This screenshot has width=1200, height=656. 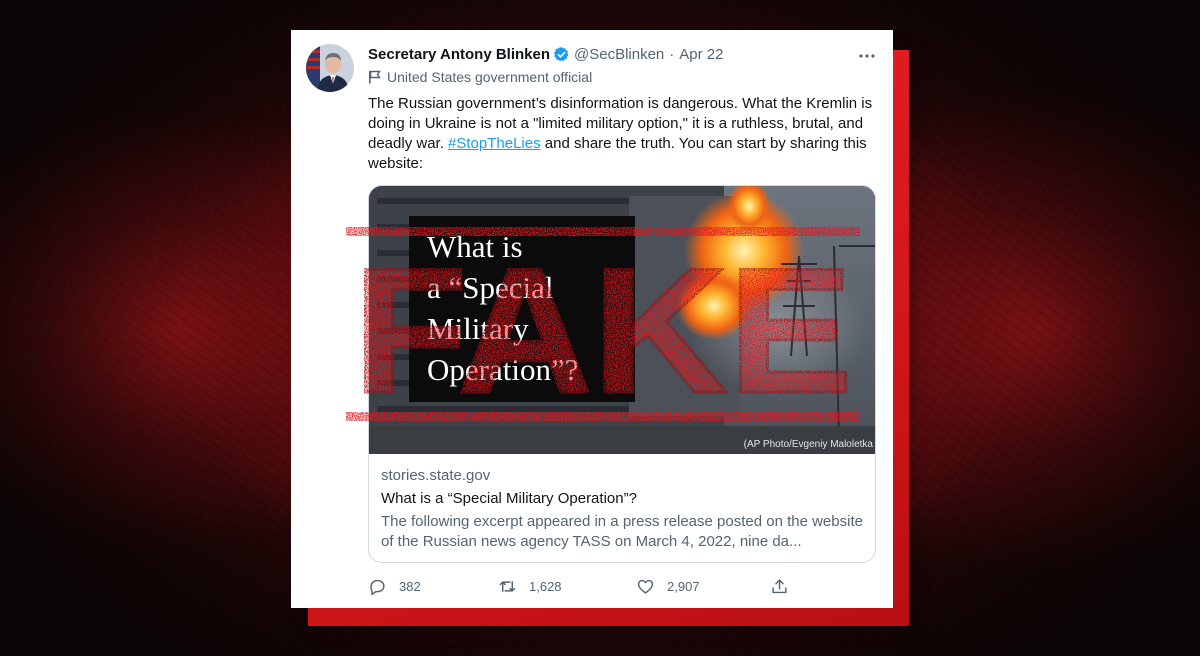 What do you see at coordinates (478, 328) in the screenshot?
I see `image-text-line: Military` at bounding box center [478, 328].